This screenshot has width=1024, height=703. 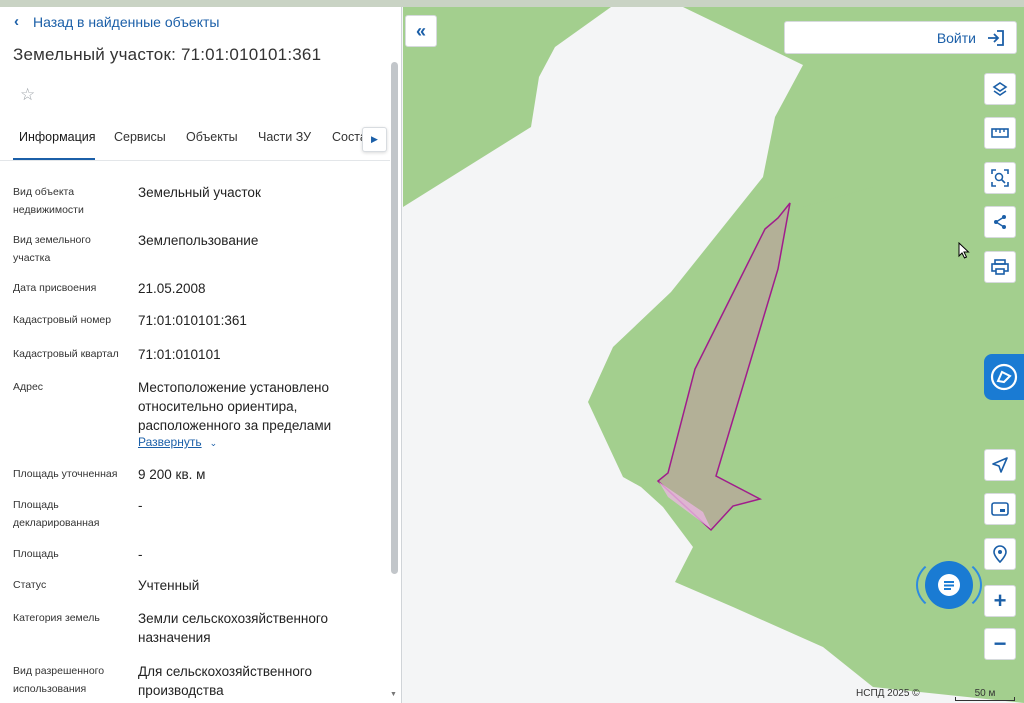 I want to click on chat-bubble, so click(x=949, y=585).